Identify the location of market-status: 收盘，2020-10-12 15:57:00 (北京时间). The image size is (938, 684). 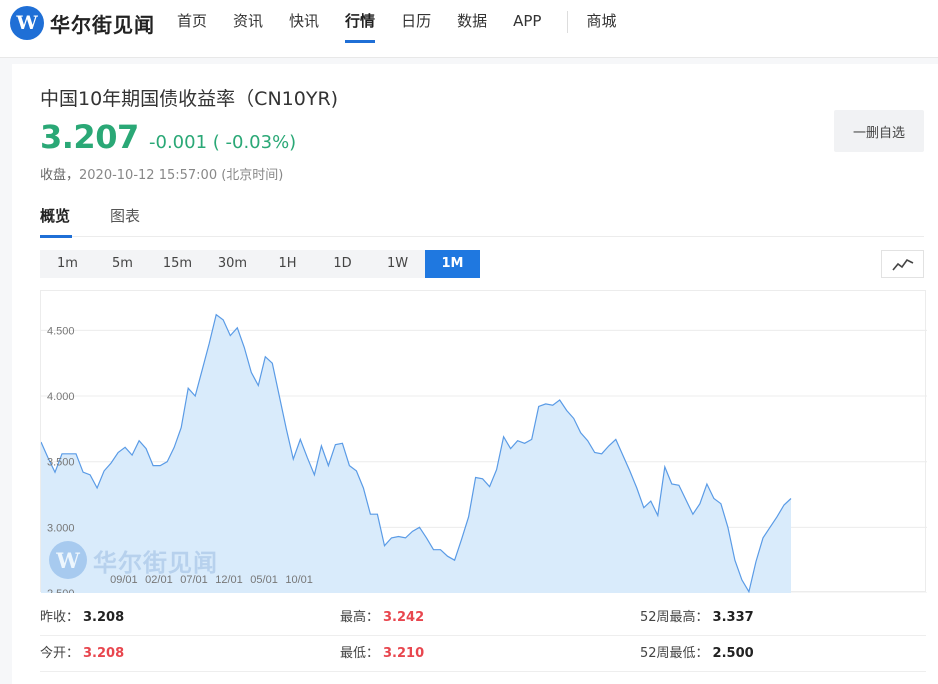
(161, 173).